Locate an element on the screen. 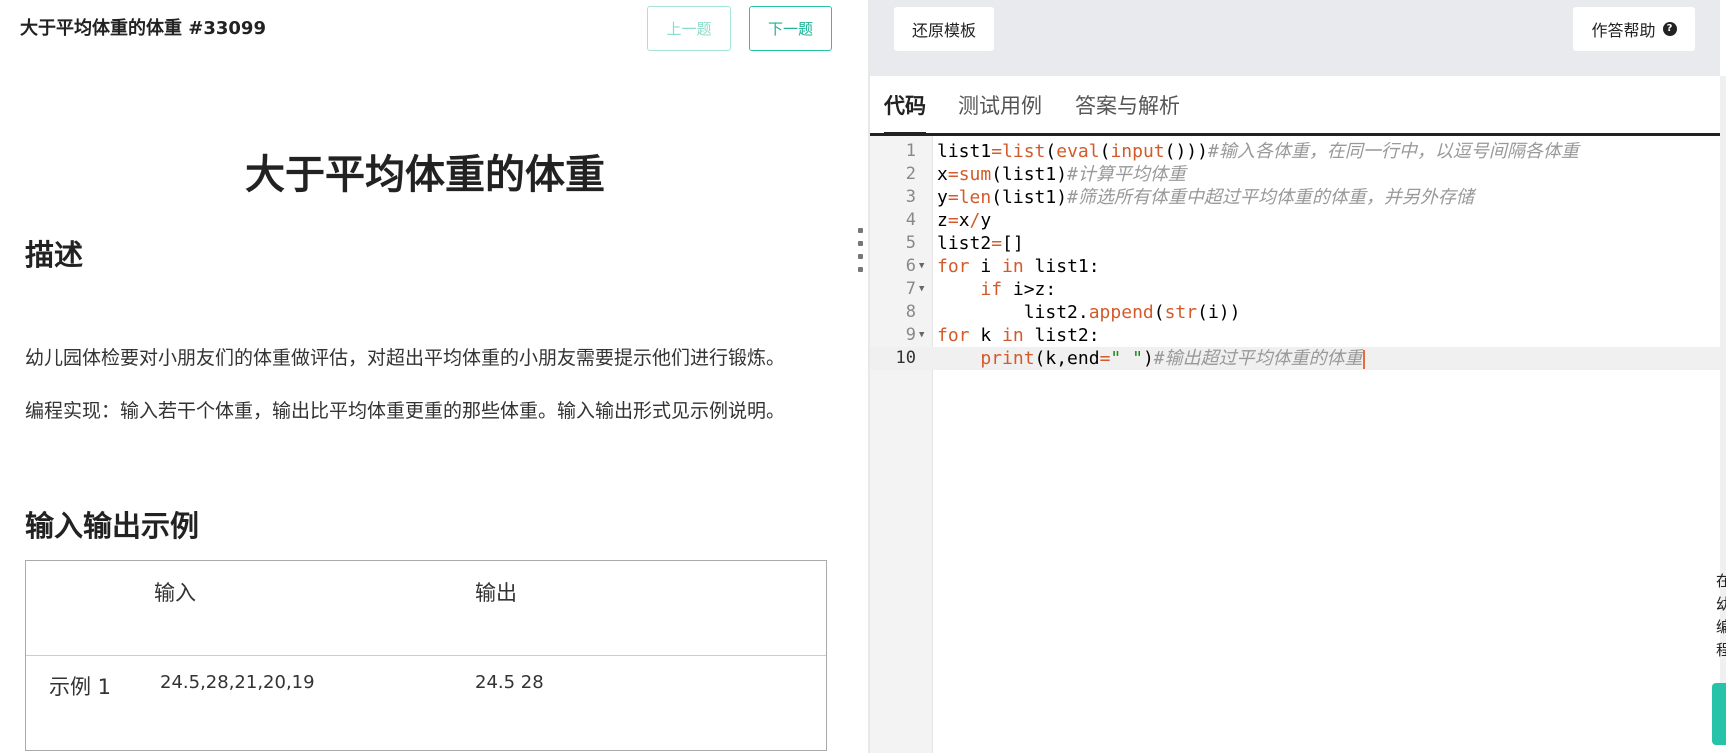 This screenshot has width=1726, height=753. line-number: 10 is located at coordinates (905, 358).